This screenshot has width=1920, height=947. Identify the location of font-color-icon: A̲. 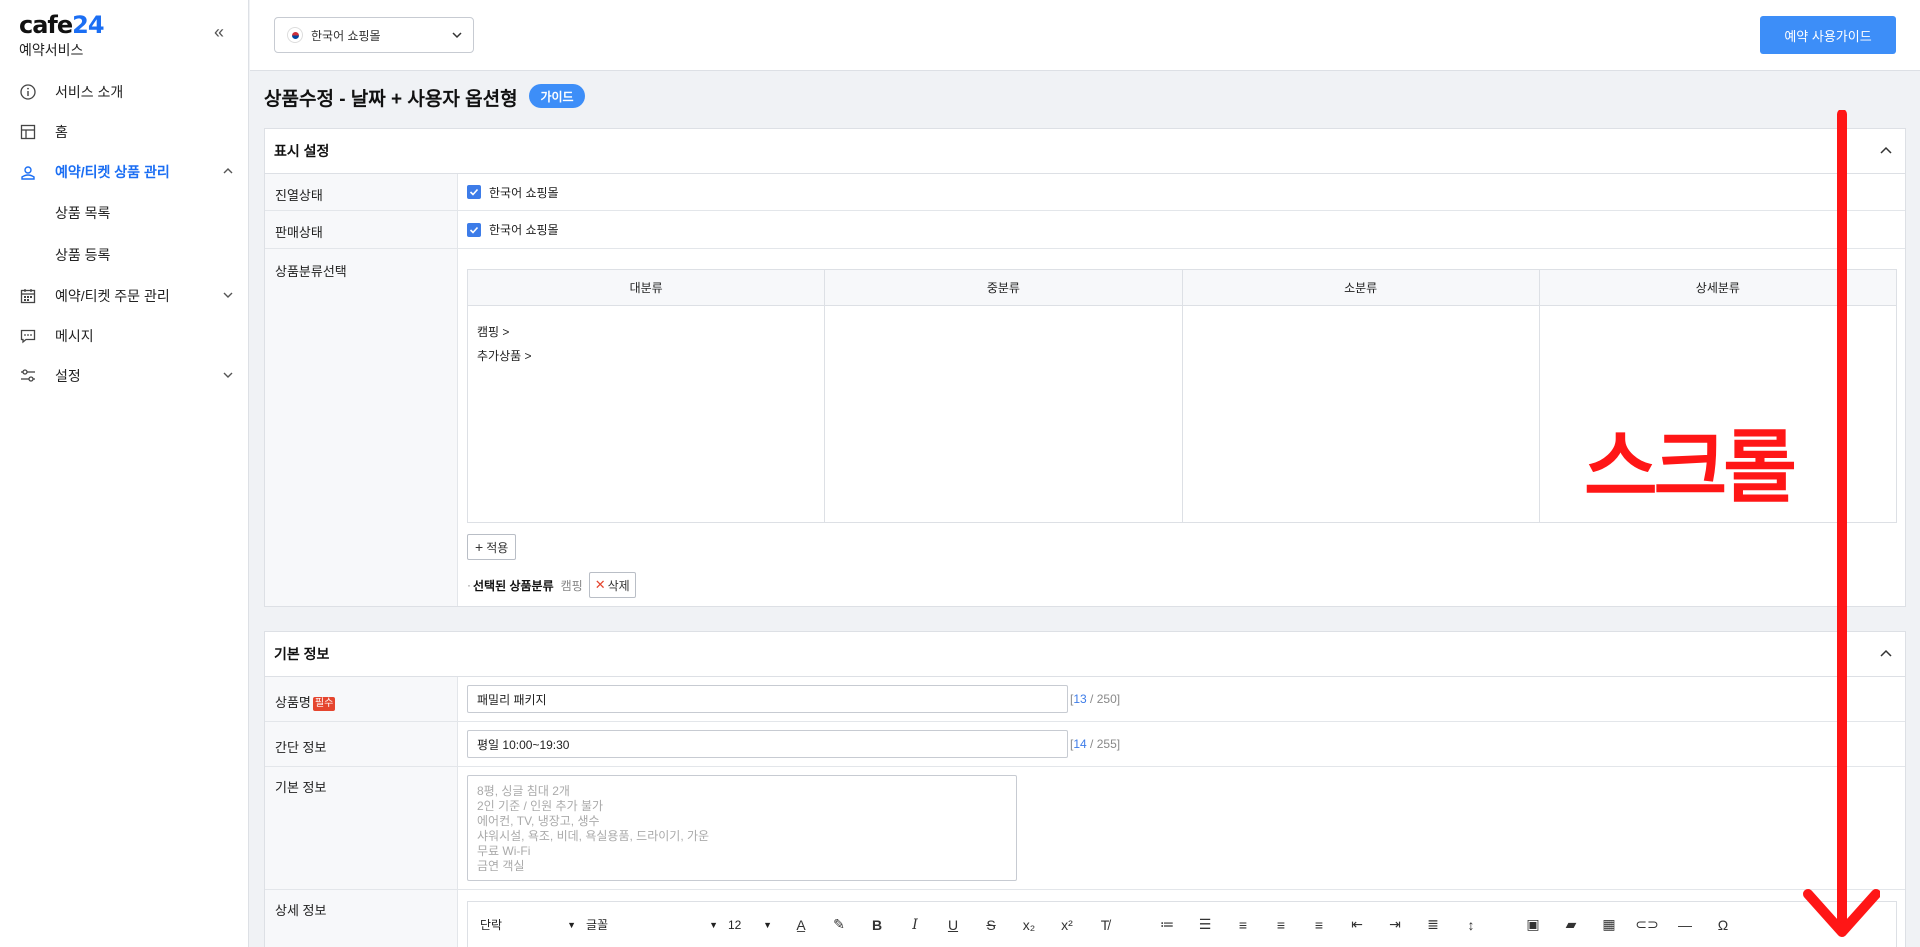
(801, 925).